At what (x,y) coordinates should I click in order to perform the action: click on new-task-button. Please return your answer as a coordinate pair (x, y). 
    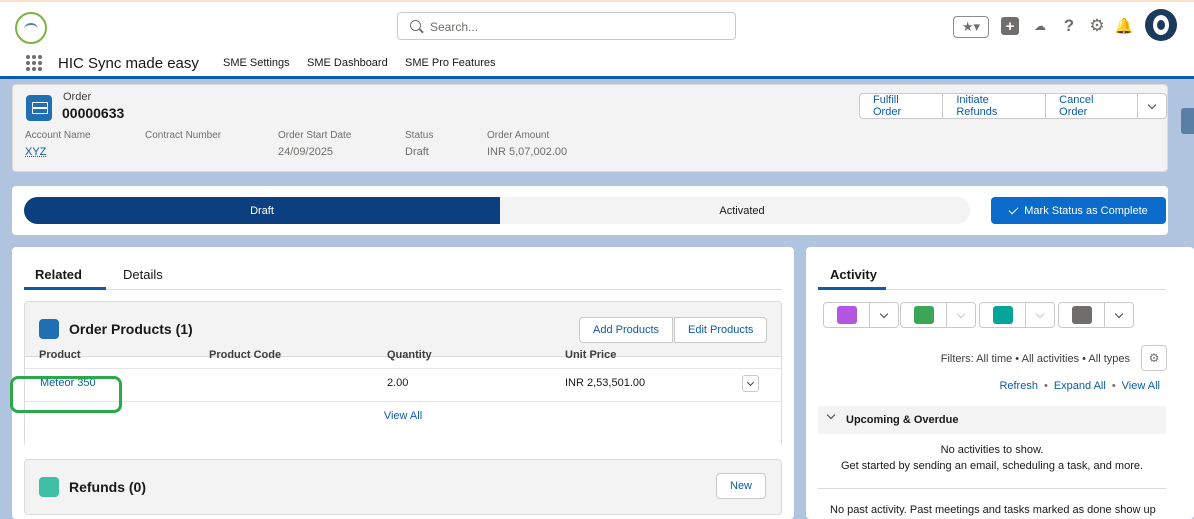
    Looking at the image, I should click on (938, 315).